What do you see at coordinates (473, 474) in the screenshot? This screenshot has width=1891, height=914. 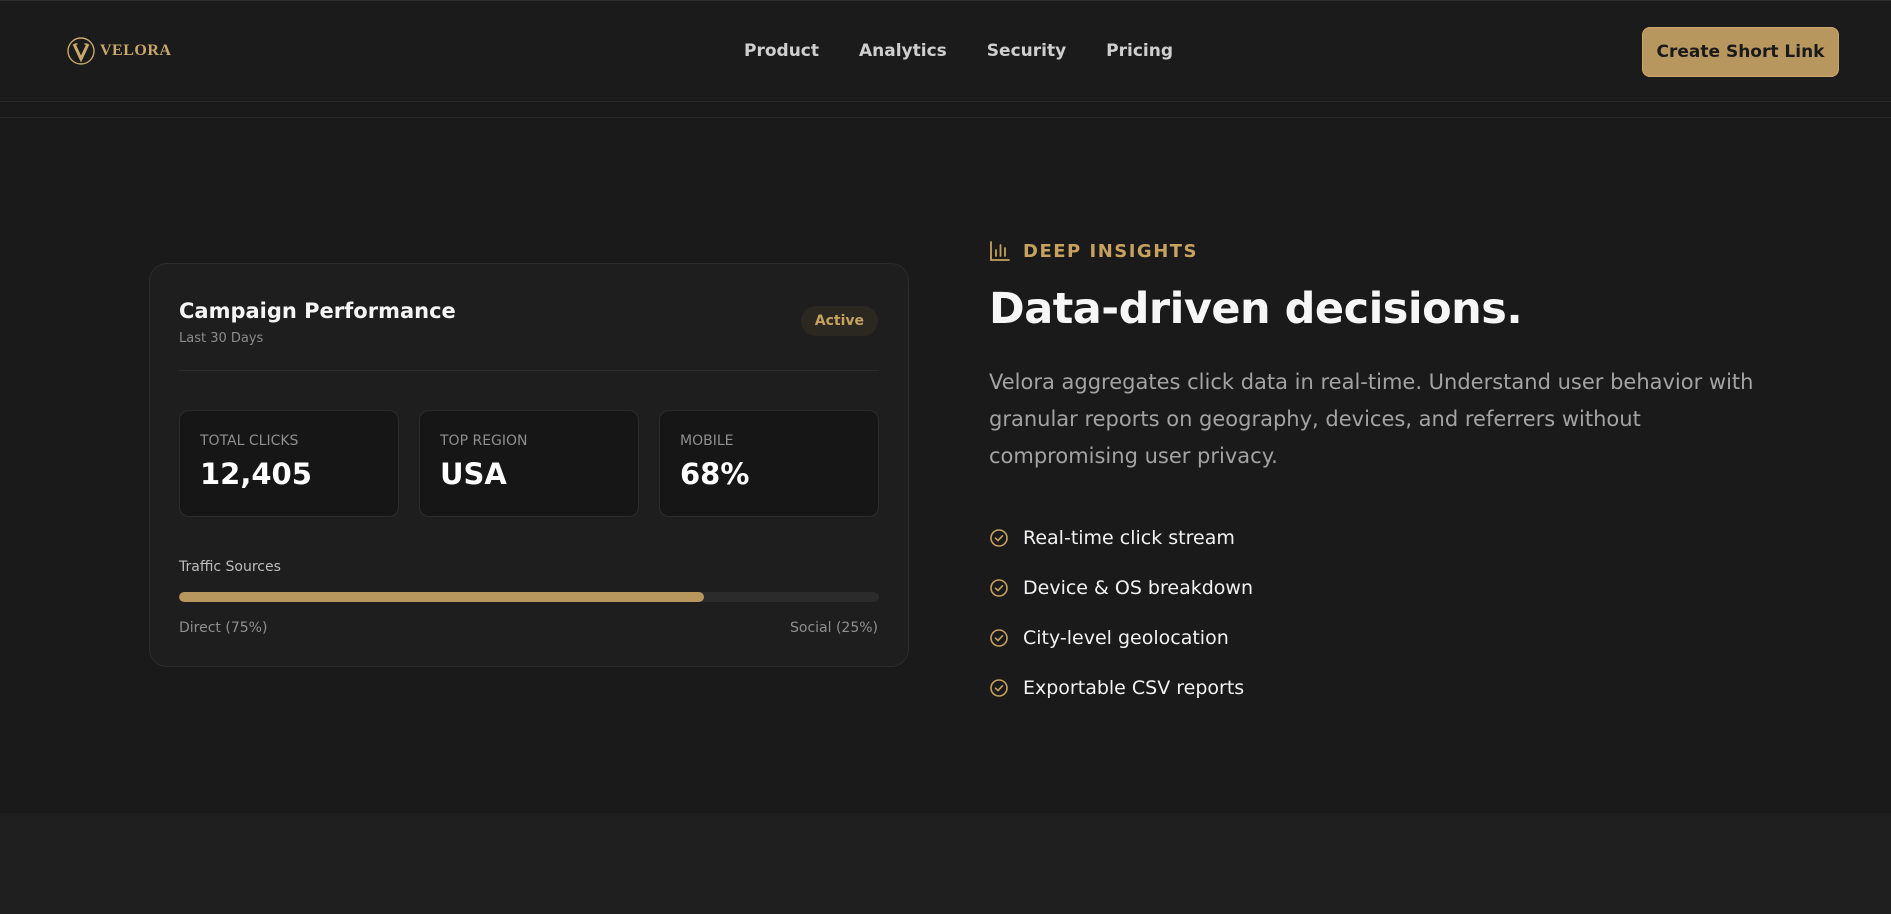 I see `stat-value: USA` at bounding box center [473, 474].